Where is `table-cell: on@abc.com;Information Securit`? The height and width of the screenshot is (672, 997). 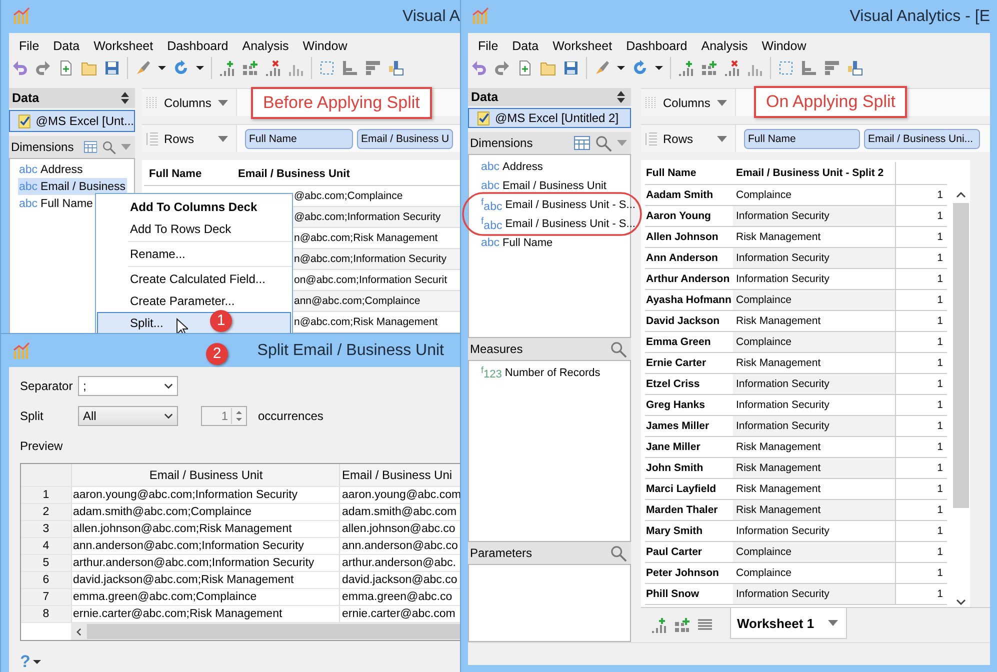
table-cell: on@abc.com;Information Securit is located at coordinates (371, 280).